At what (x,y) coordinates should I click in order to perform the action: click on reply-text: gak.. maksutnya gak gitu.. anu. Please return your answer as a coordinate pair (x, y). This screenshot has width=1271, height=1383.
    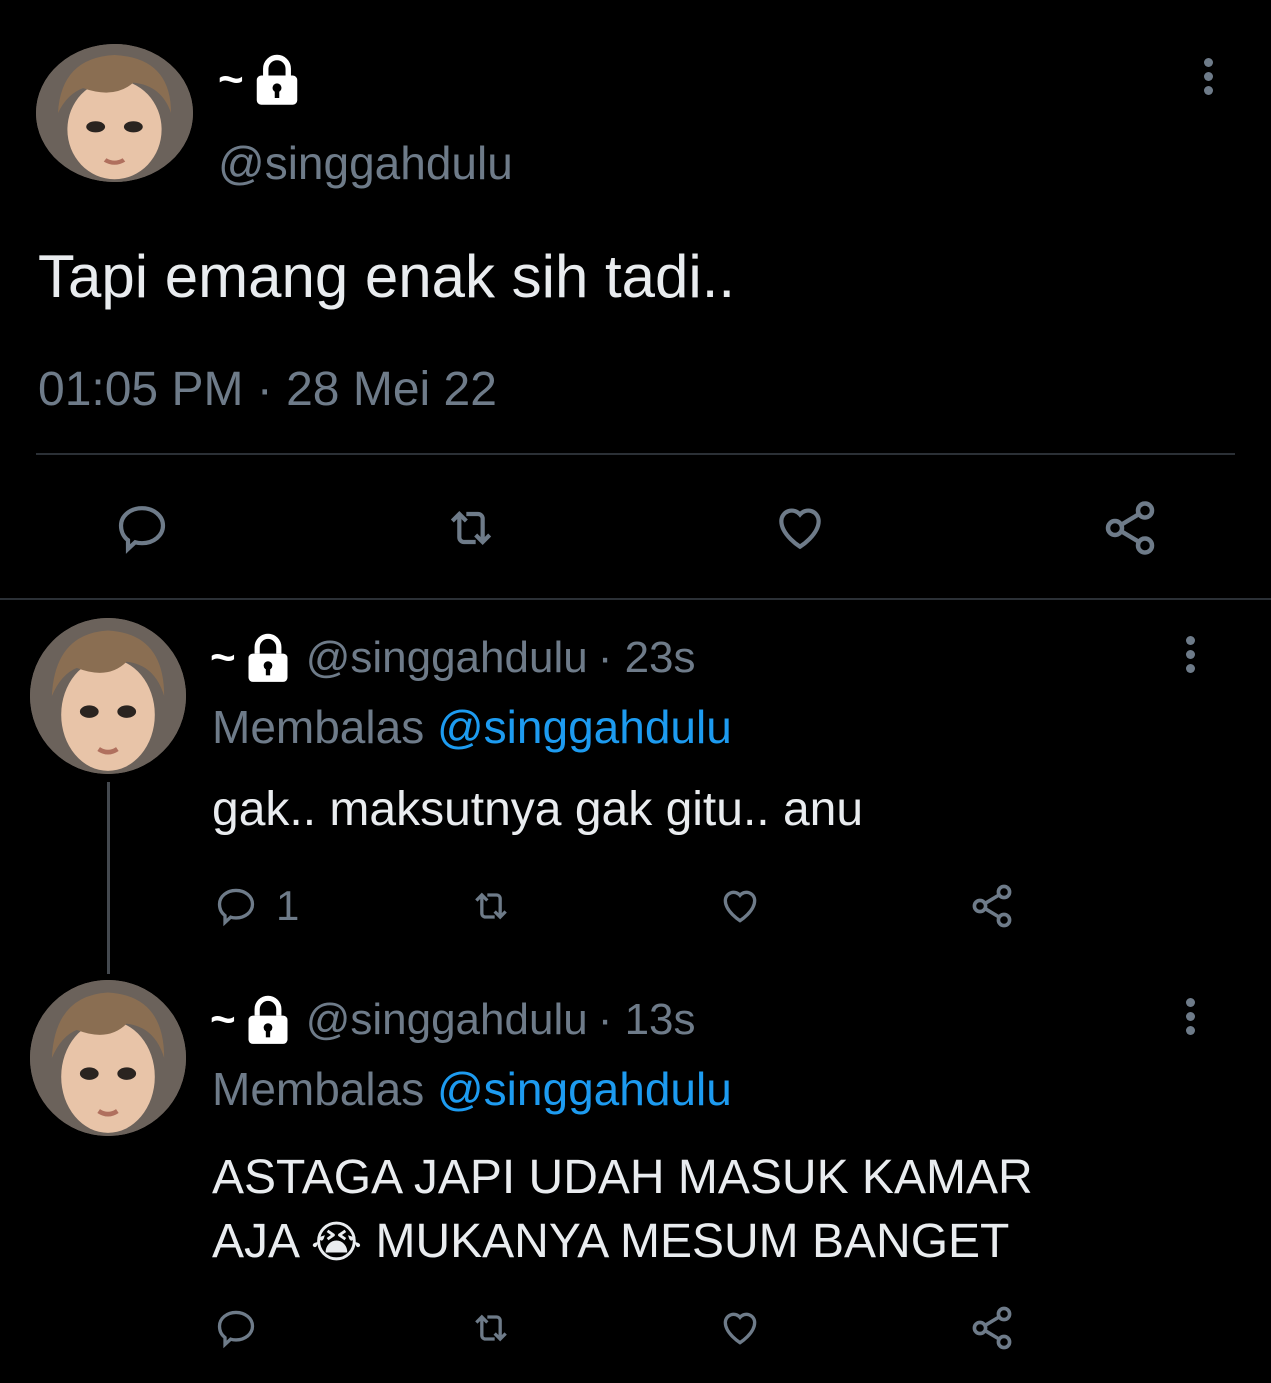
    Looking at the image, I should click on (538, 809).